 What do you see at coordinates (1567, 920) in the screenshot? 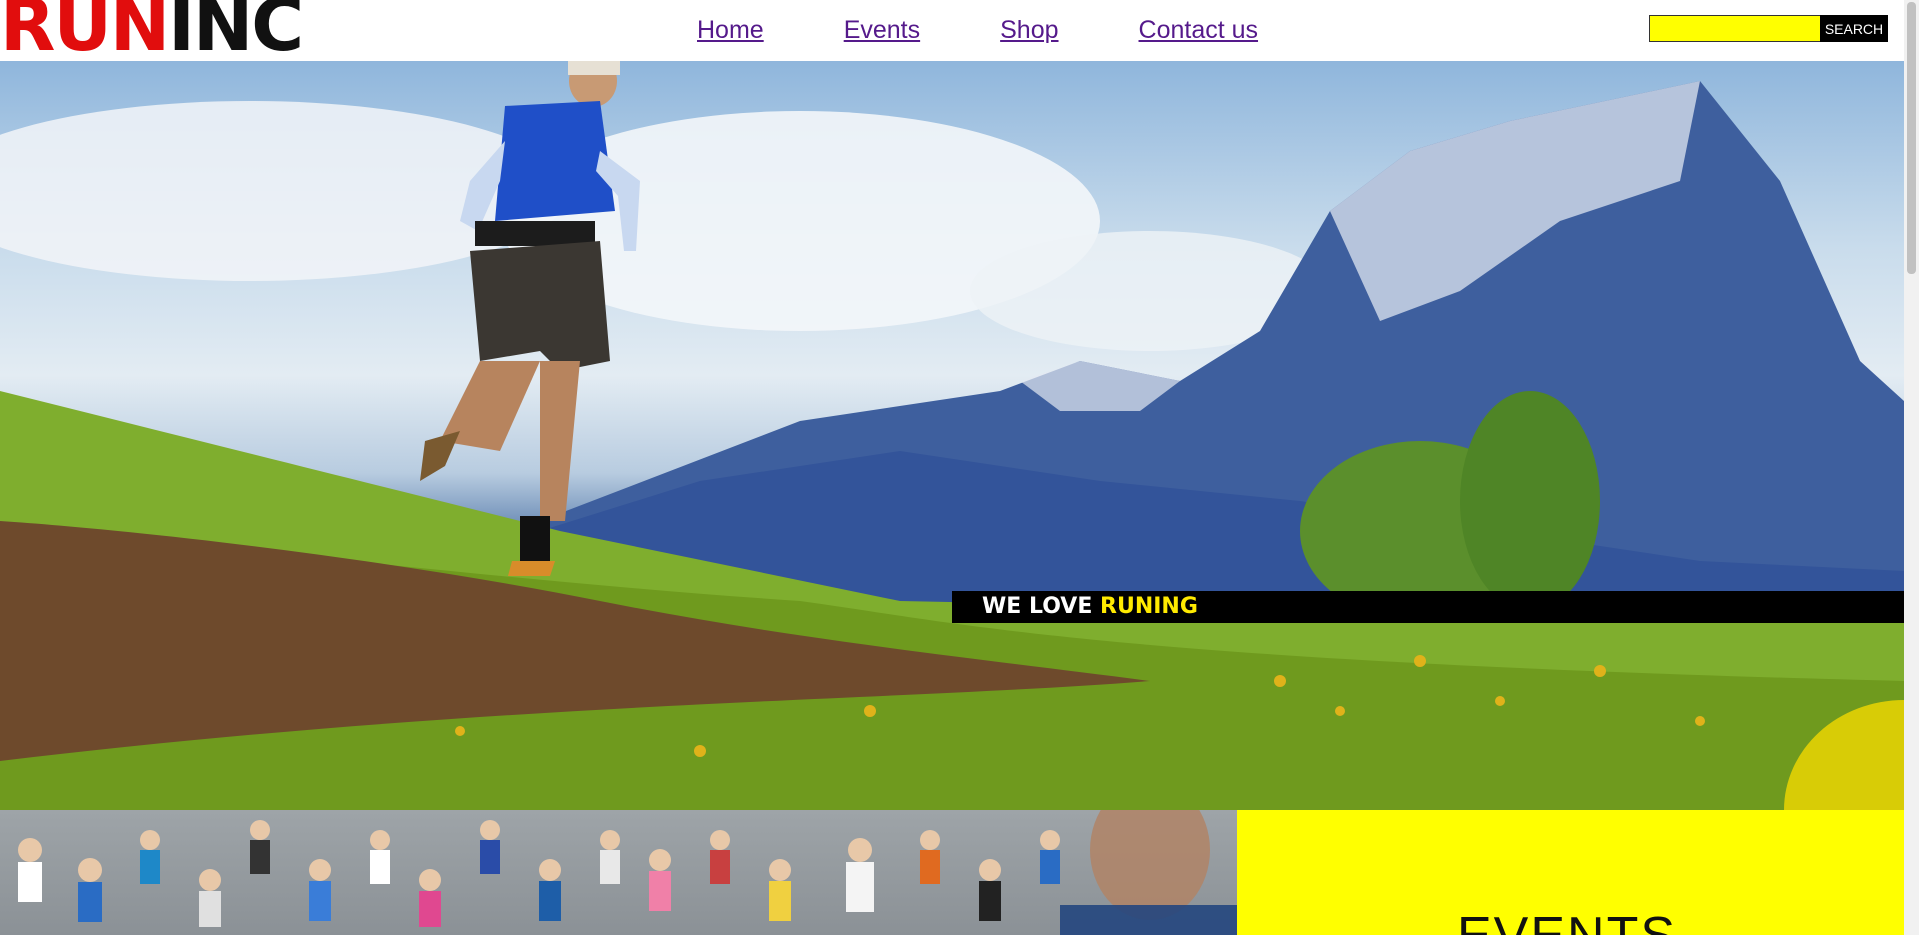
I see `events-title: EVENTS` at bounding box center [1567, 920].